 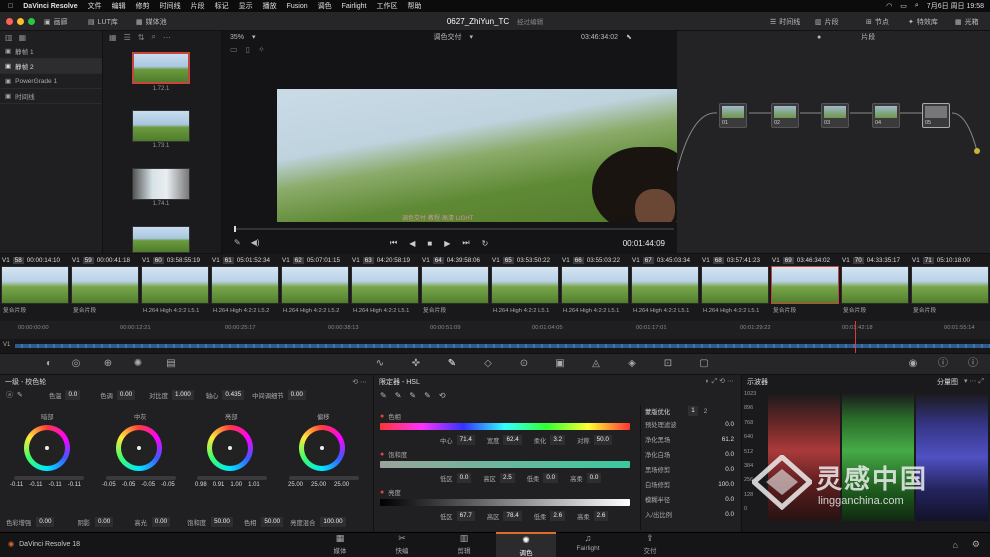 What do you see at coordinates (596, 364) in the screenshot?
I see `blur-icon: ◬` at bounding box center [596, 364].